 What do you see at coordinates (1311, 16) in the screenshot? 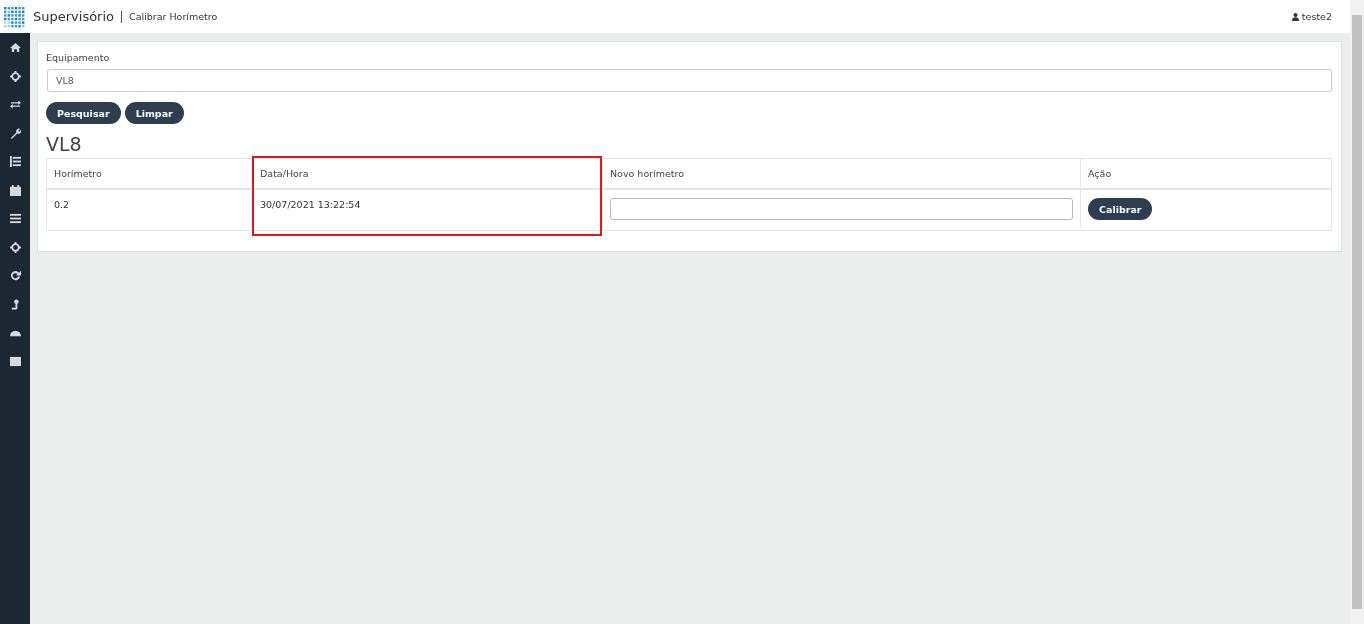
I see `user-menu: teste2` at bounding box center [1311, 16].